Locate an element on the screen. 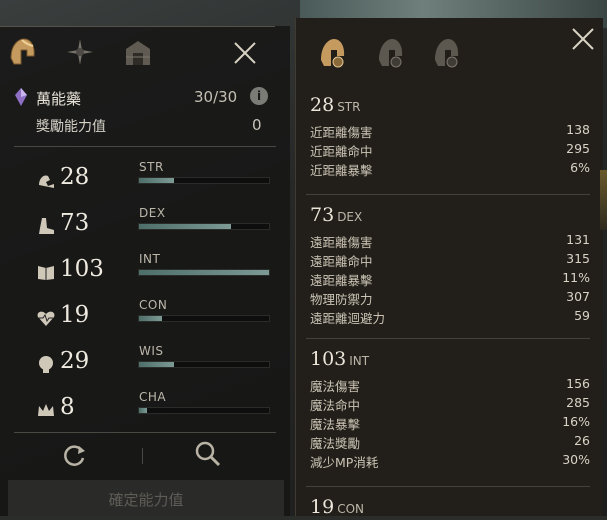  stat-detail-row: 近距離命中 295 is located at coordinates (450, 150).